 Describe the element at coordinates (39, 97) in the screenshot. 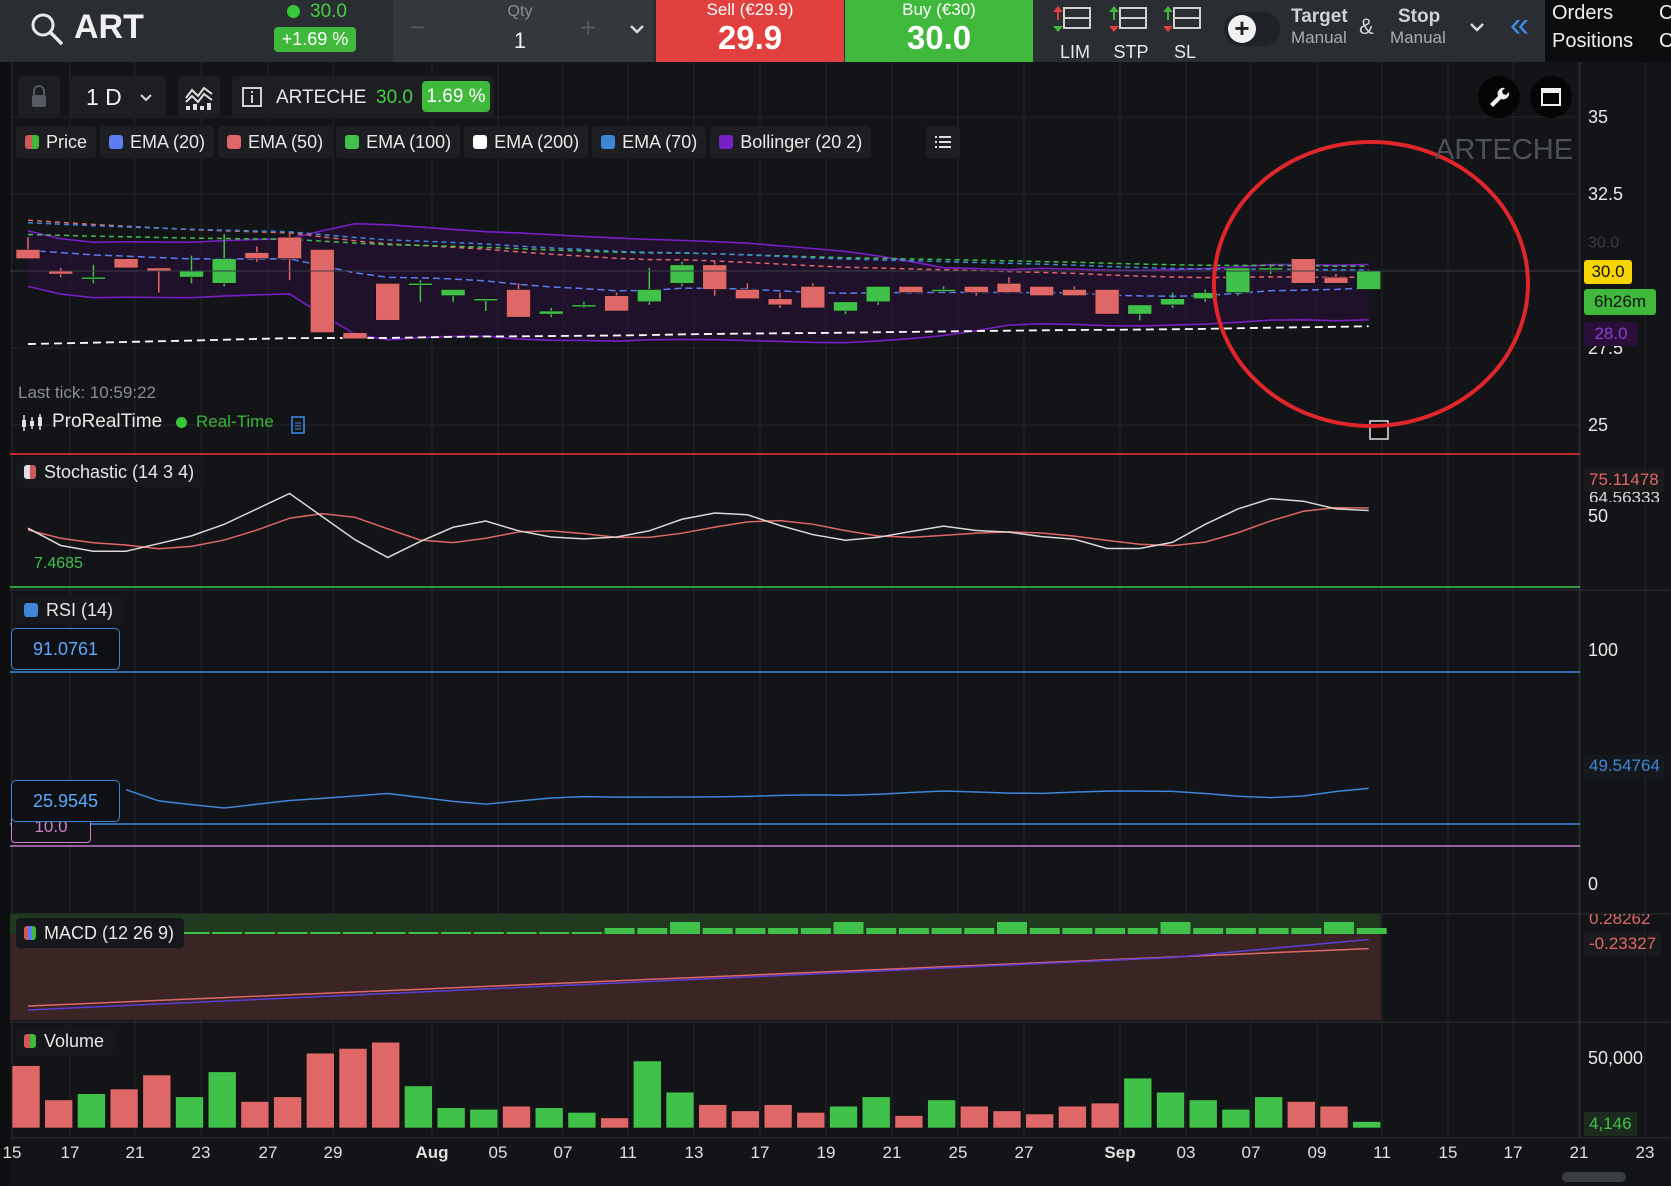

I see `drawing-lock-button` at that location.